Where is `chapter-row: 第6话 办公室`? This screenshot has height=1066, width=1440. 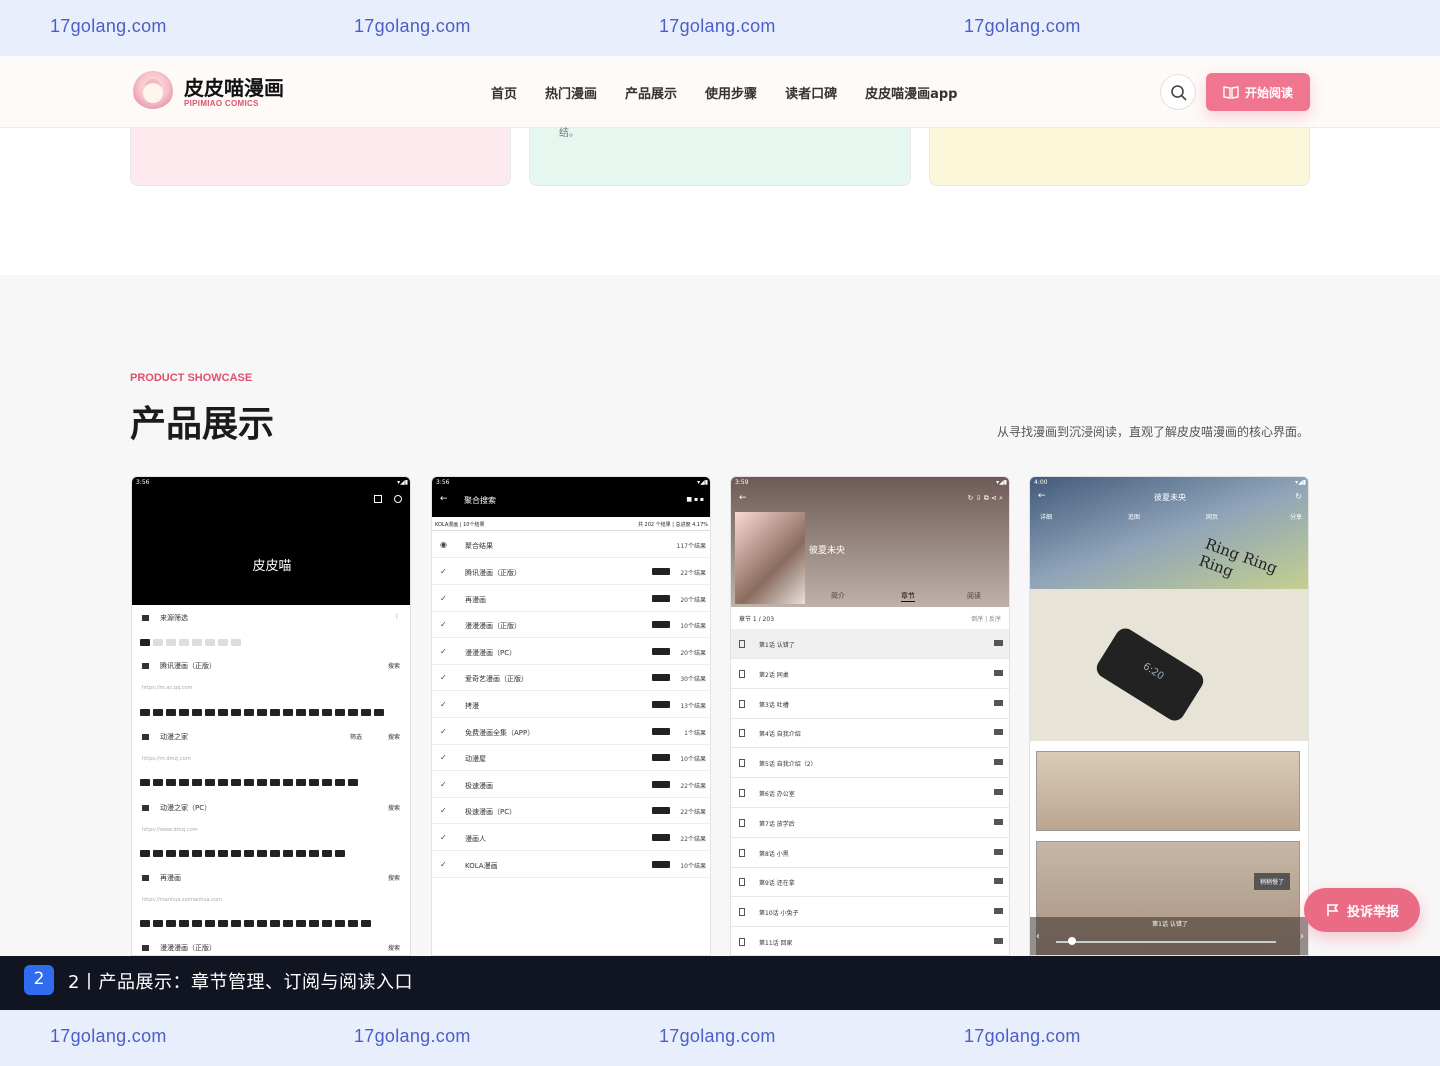 chapter-row: 第6话 办公室 is located at coordinates (870, 793).